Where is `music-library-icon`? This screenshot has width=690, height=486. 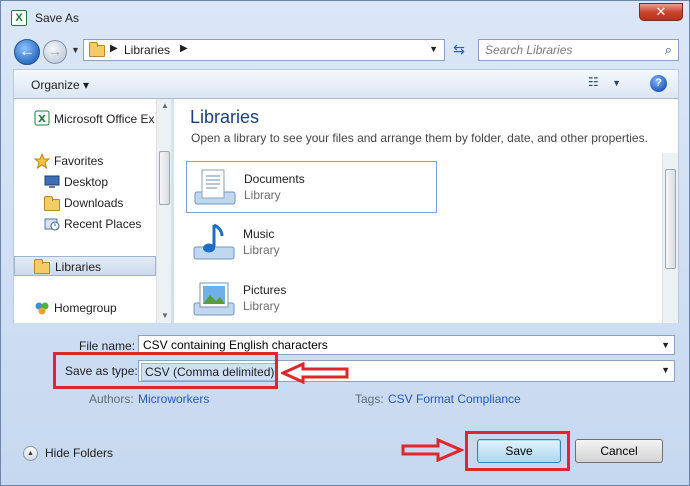 music-library-icon is located at coordinates (214, 241).